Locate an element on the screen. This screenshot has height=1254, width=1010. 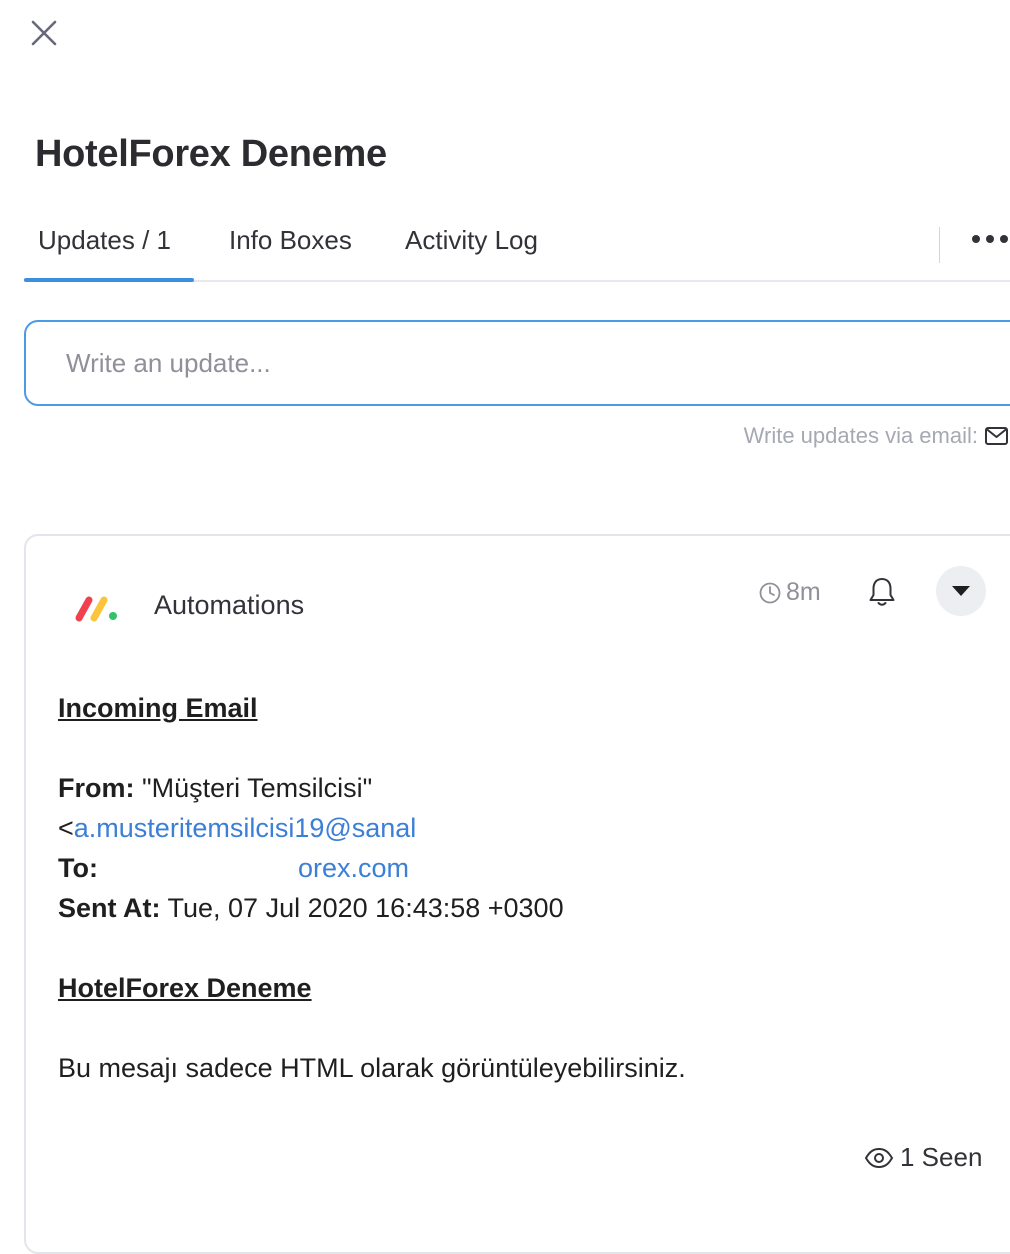
from-name: "Müşteri Temsilcisi" is located at coordinates (257, 788).